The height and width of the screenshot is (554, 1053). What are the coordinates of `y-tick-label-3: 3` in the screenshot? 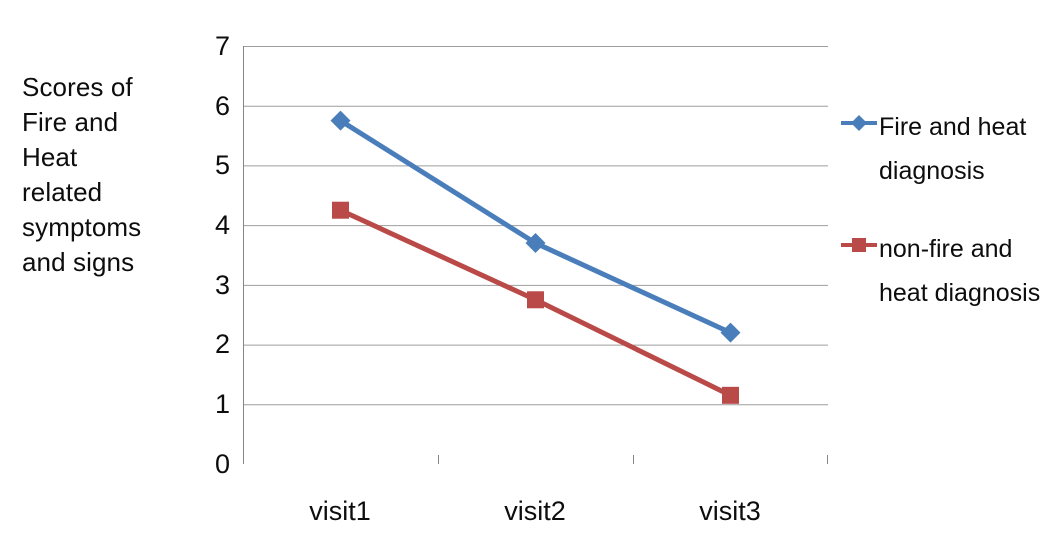 It's located at (222, 285).